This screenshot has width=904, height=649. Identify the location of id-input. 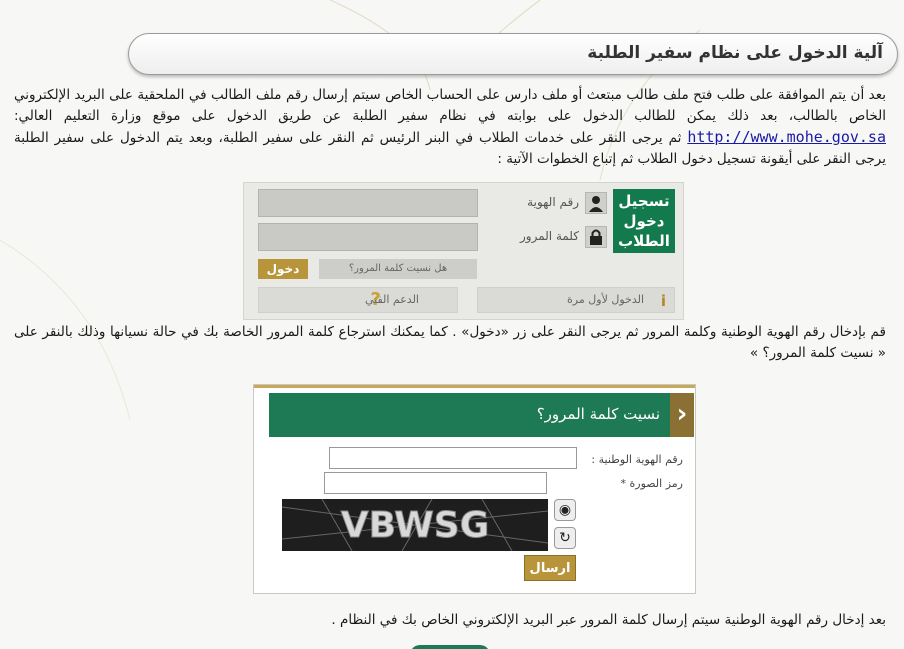
(368, 203).